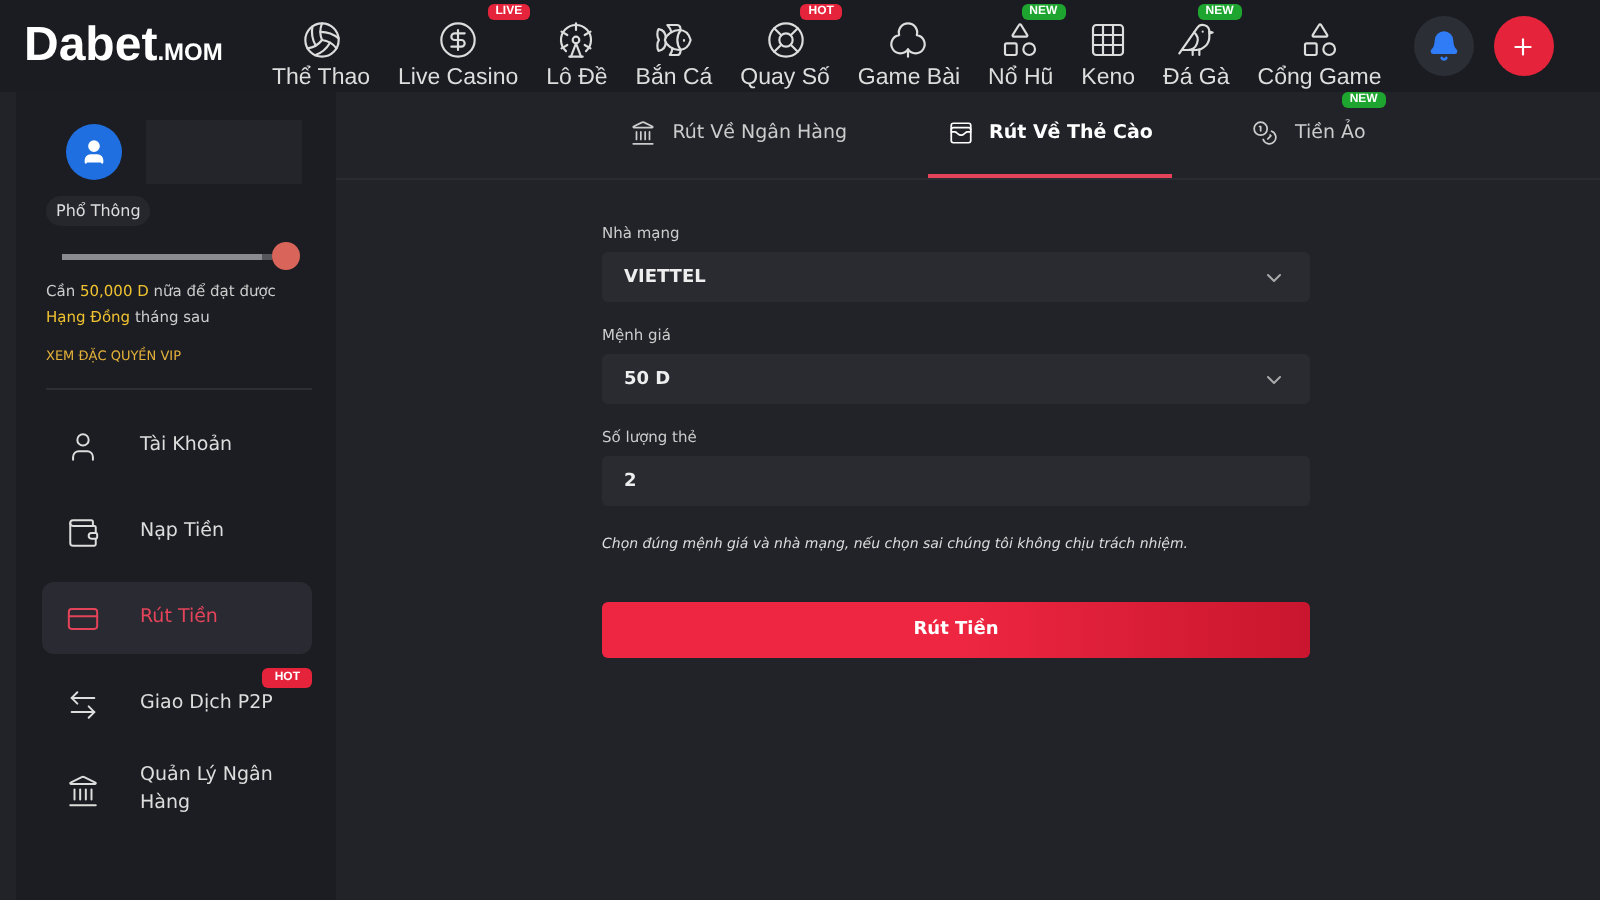  Describe the element at coordinates (960, 133) in the screenshot. I see `card-icon` at that location.